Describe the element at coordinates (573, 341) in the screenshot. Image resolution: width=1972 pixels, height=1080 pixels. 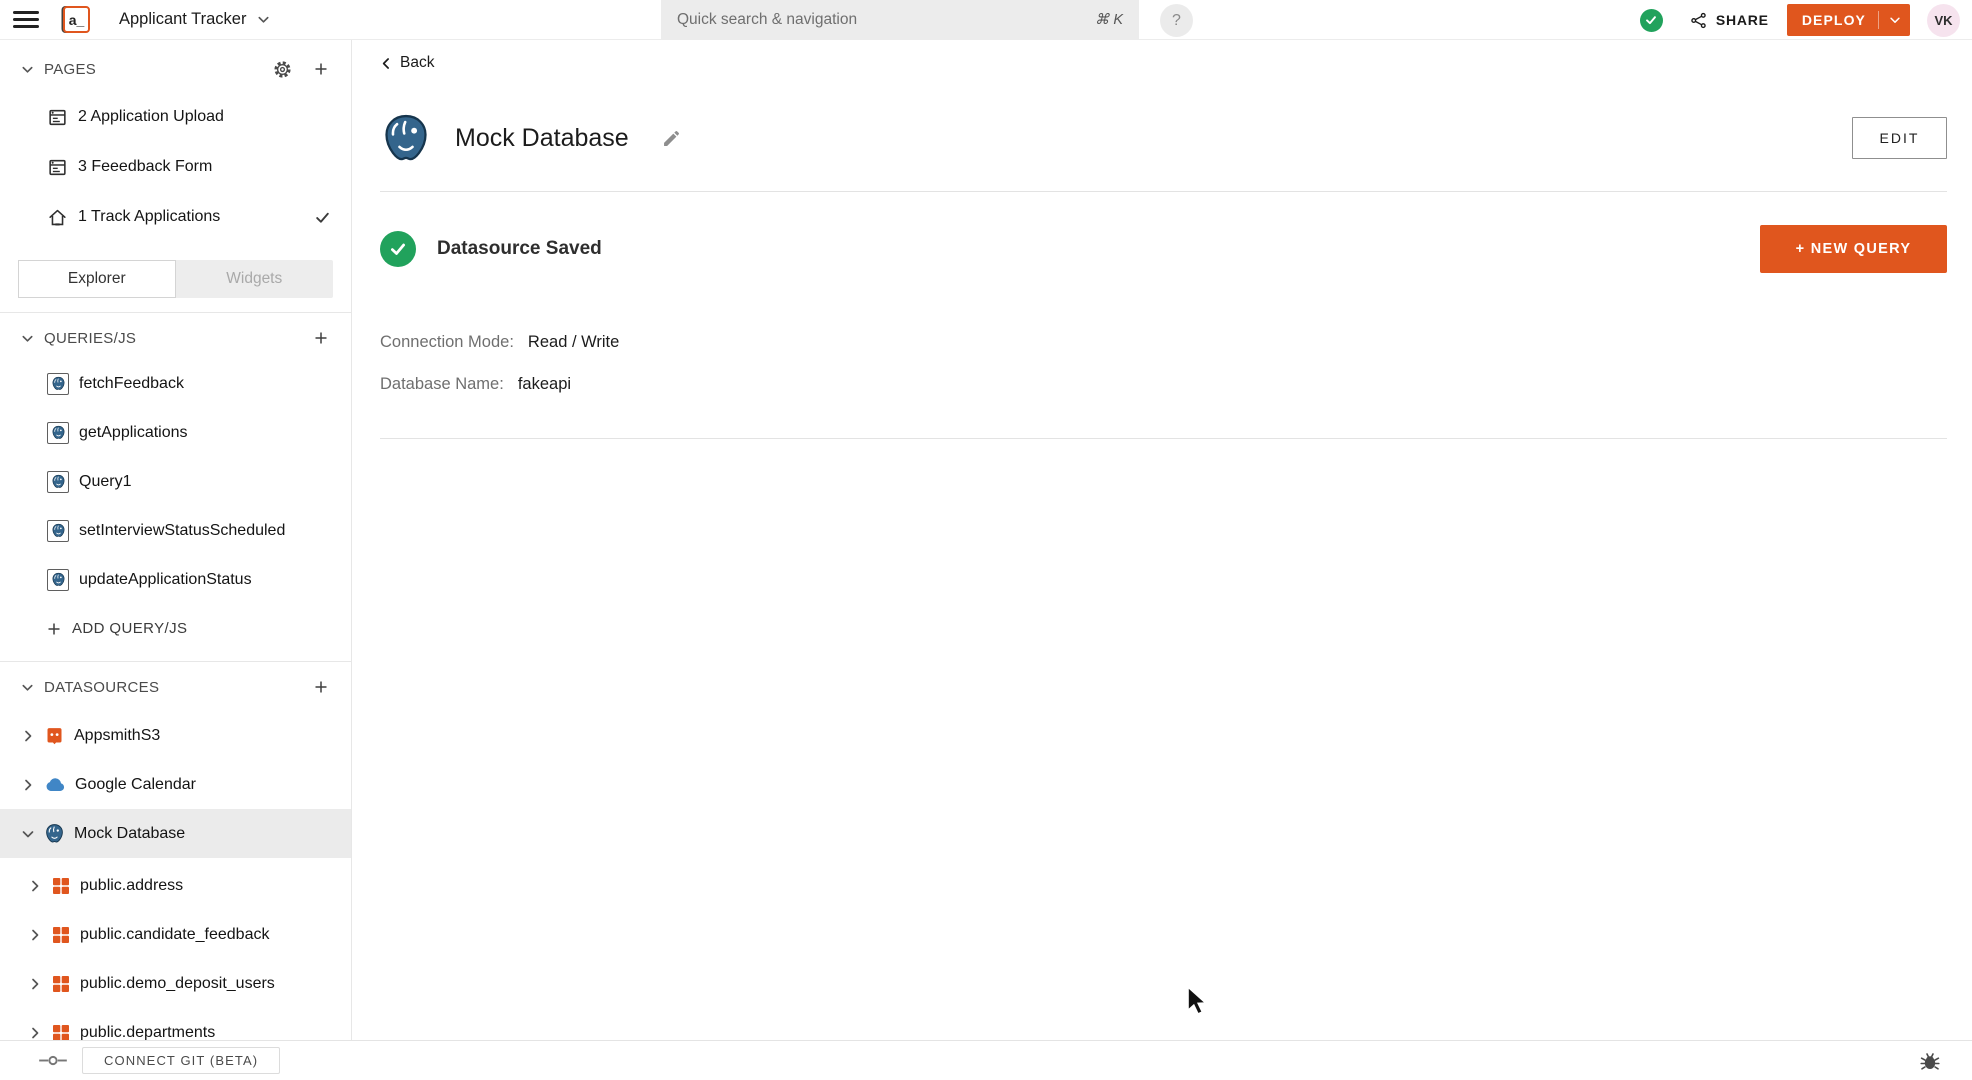
I see `connection-mode-value: Read / Write` at that location.